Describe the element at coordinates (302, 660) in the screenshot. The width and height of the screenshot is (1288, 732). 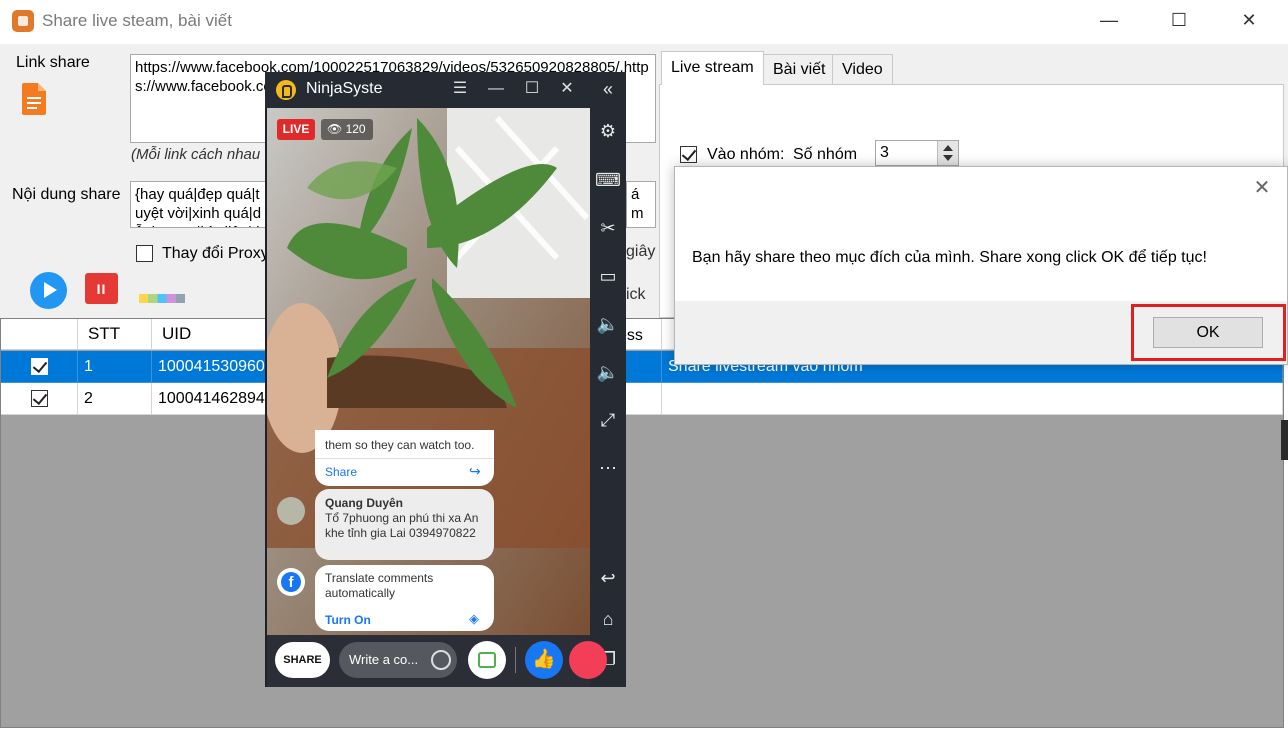
I see `share-button: SHARE` at that location.